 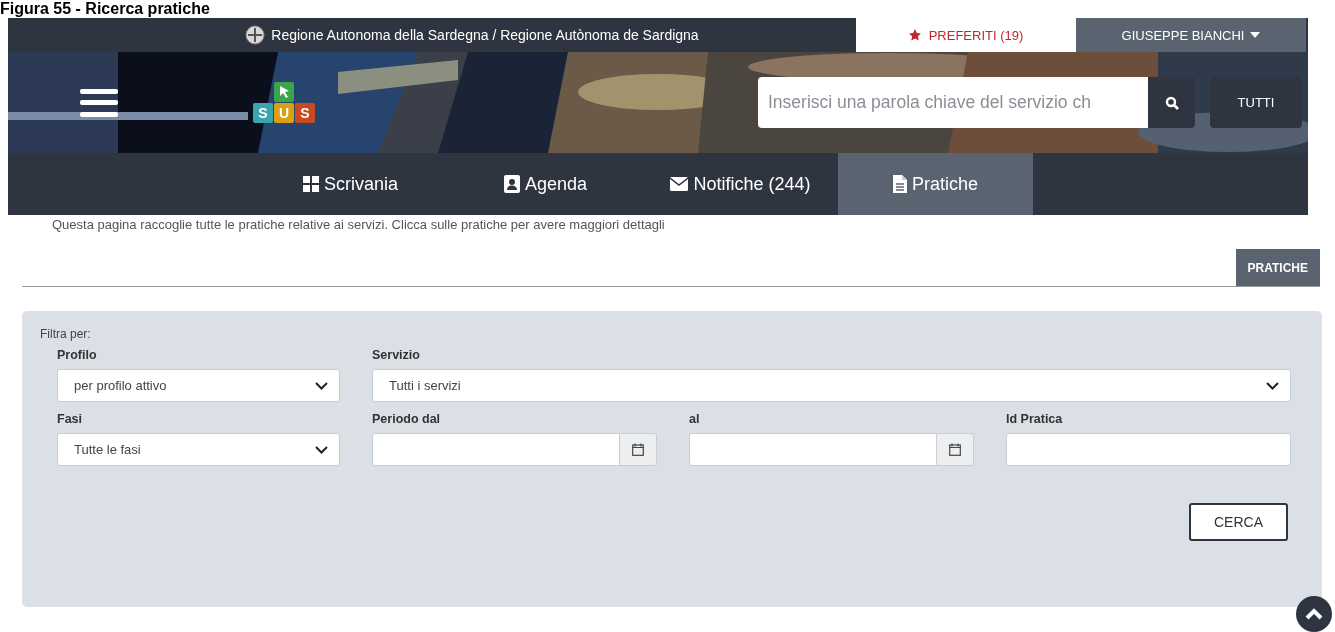 What do you see at coordinates (1255, 35) in the screenshot?
I see `caret-icon` at bounding box center [1255, 35].